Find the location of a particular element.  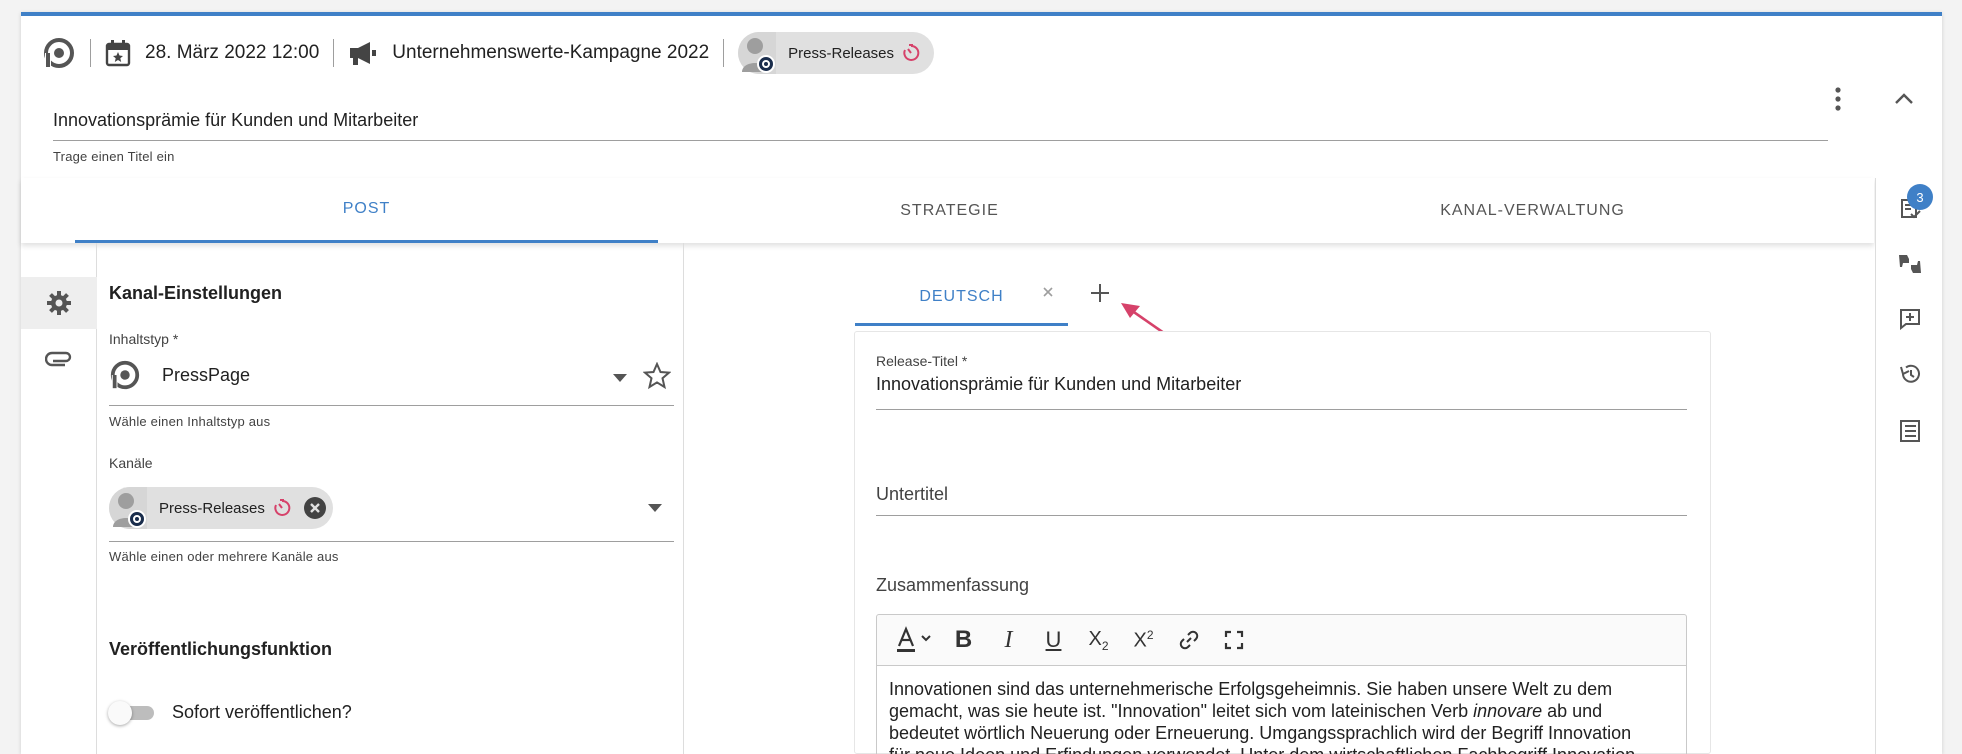

content-type-value: PressPage is located at coordinates (206, 375).